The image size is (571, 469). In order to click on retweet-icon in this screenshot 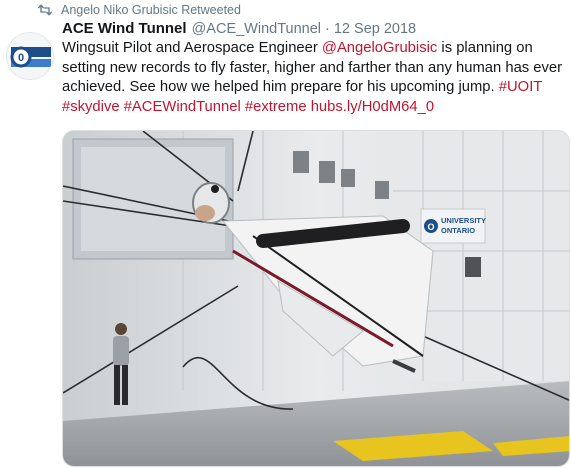, I will do `click(45, 10)`.